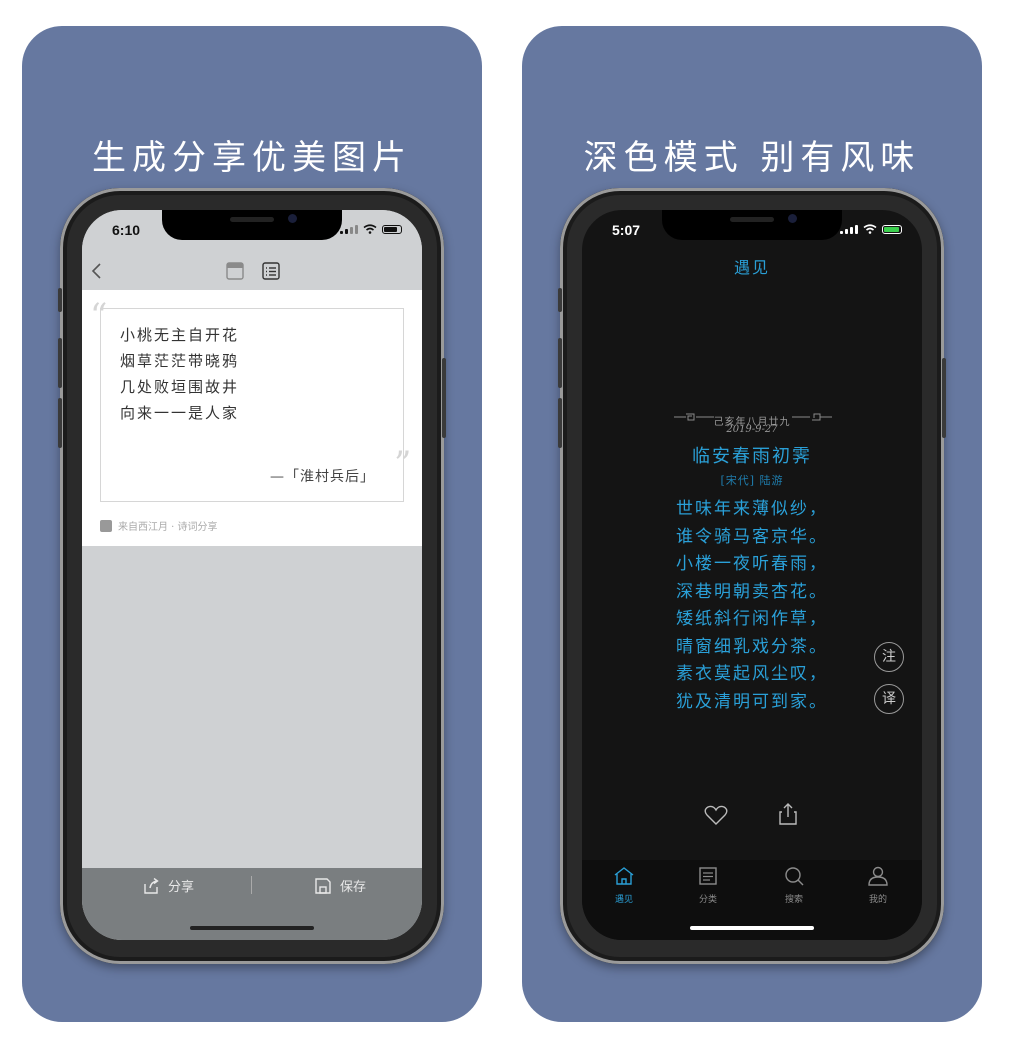 This screenshot has width=1012, height=1044. I want to click on nav-title: 遇见, so click(751, 267).